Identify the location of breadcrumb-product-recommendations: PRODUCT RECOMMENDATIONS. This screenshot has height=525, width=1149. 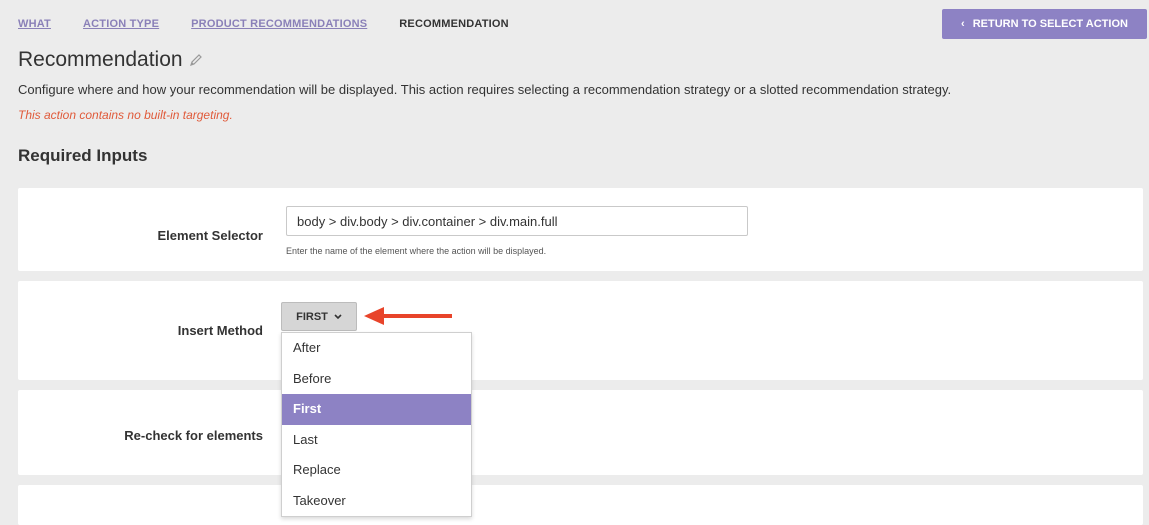
(279, 24).